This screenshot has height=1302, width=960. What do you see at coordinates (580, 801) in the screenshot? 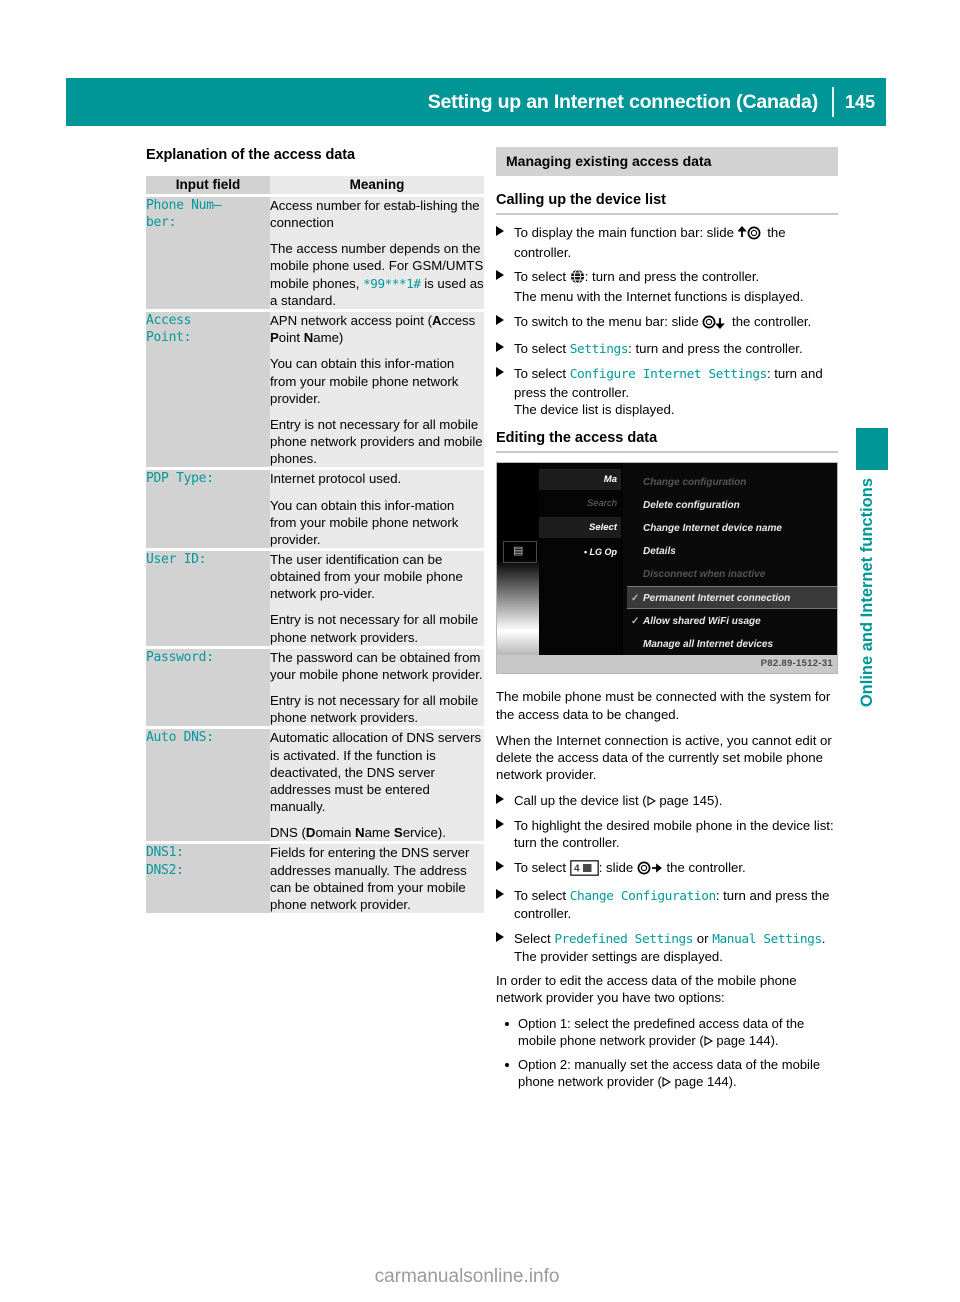
I see `step-text: Call up the device list (` at bounding box center [580, 801].